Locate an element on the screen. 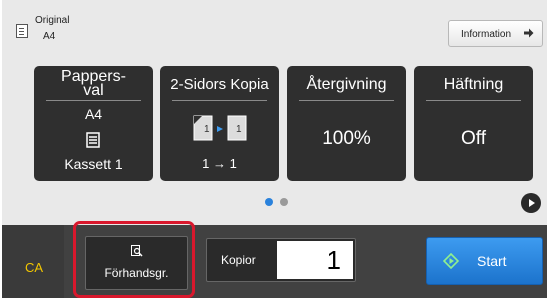  information-button: Information is located at coordinates (495, 33).